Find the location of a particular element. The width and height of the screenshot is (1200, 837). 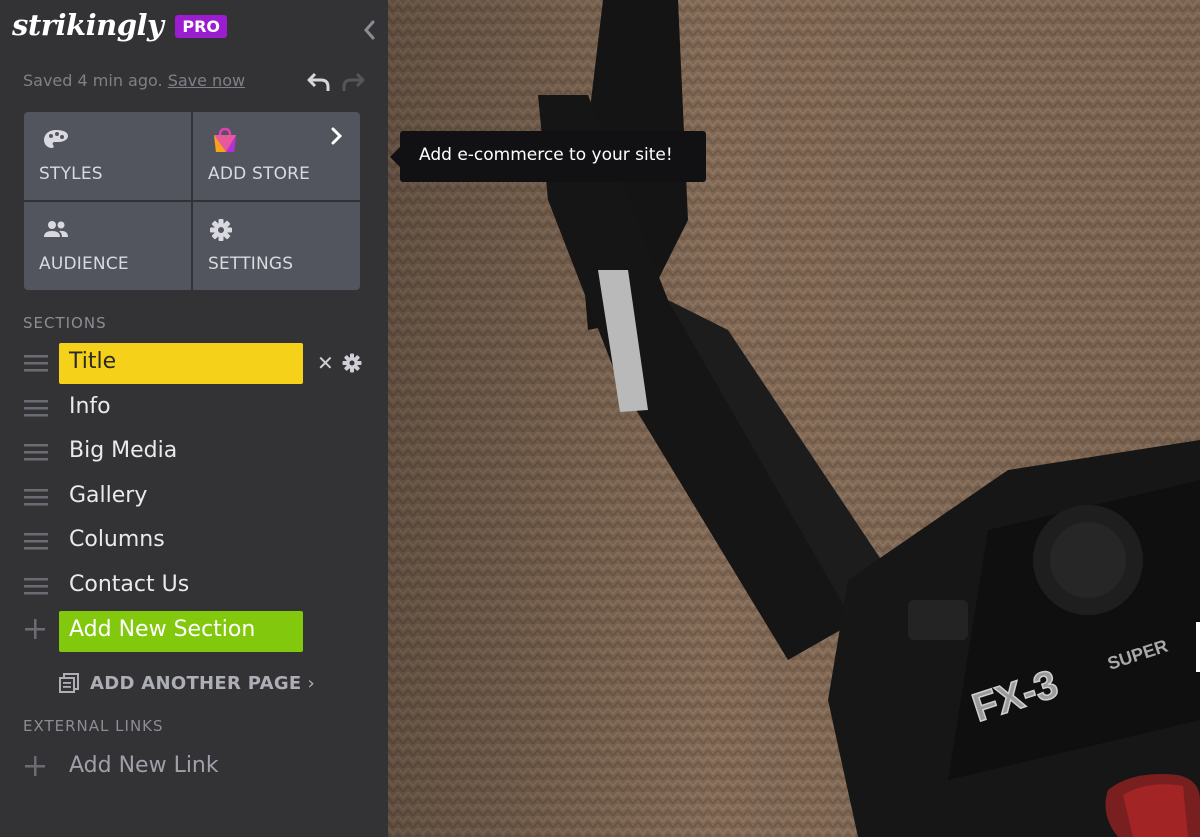

settings-tile: SETTINGS is located at coordinates (276, 246).